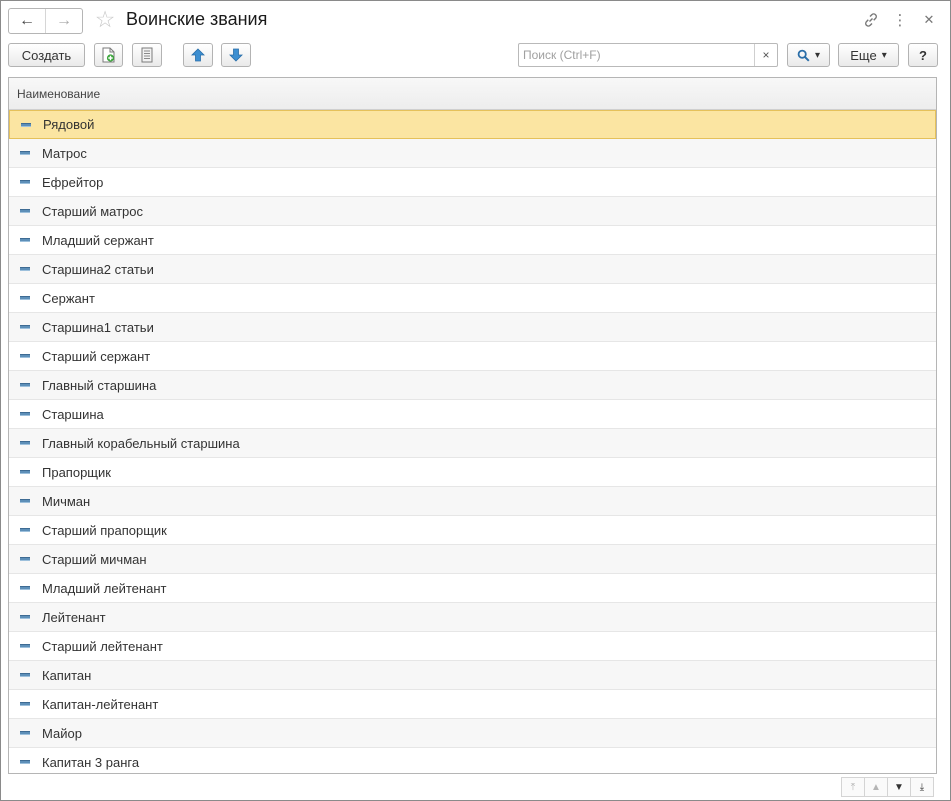 Image resolution: width=951 pixels, height=801 pixels. I want to click on row-label: Главный корабельный старшина, so click(141, 443).